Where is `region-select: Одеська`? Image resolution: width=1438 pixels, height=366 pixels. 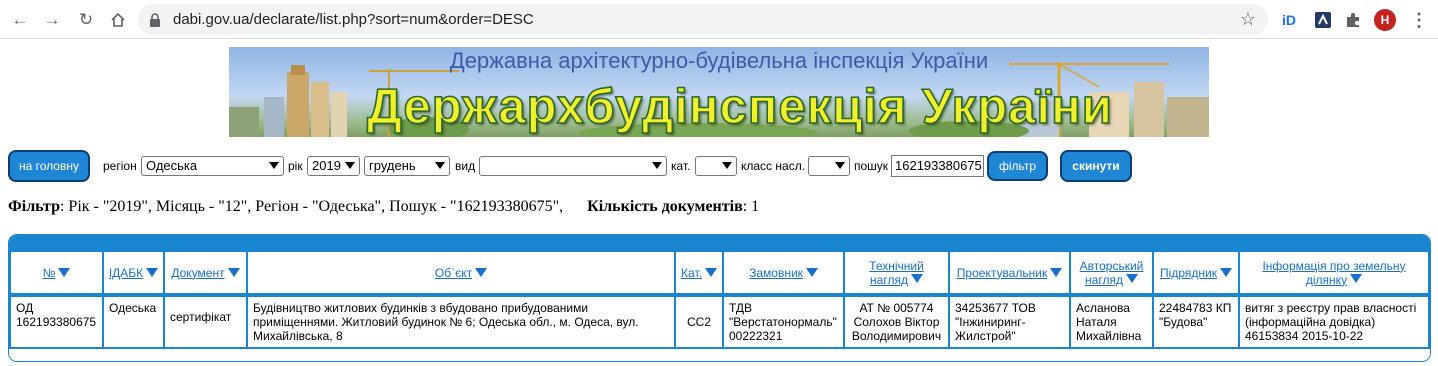
region-select: Одеська is located at coordinates (212, 166).